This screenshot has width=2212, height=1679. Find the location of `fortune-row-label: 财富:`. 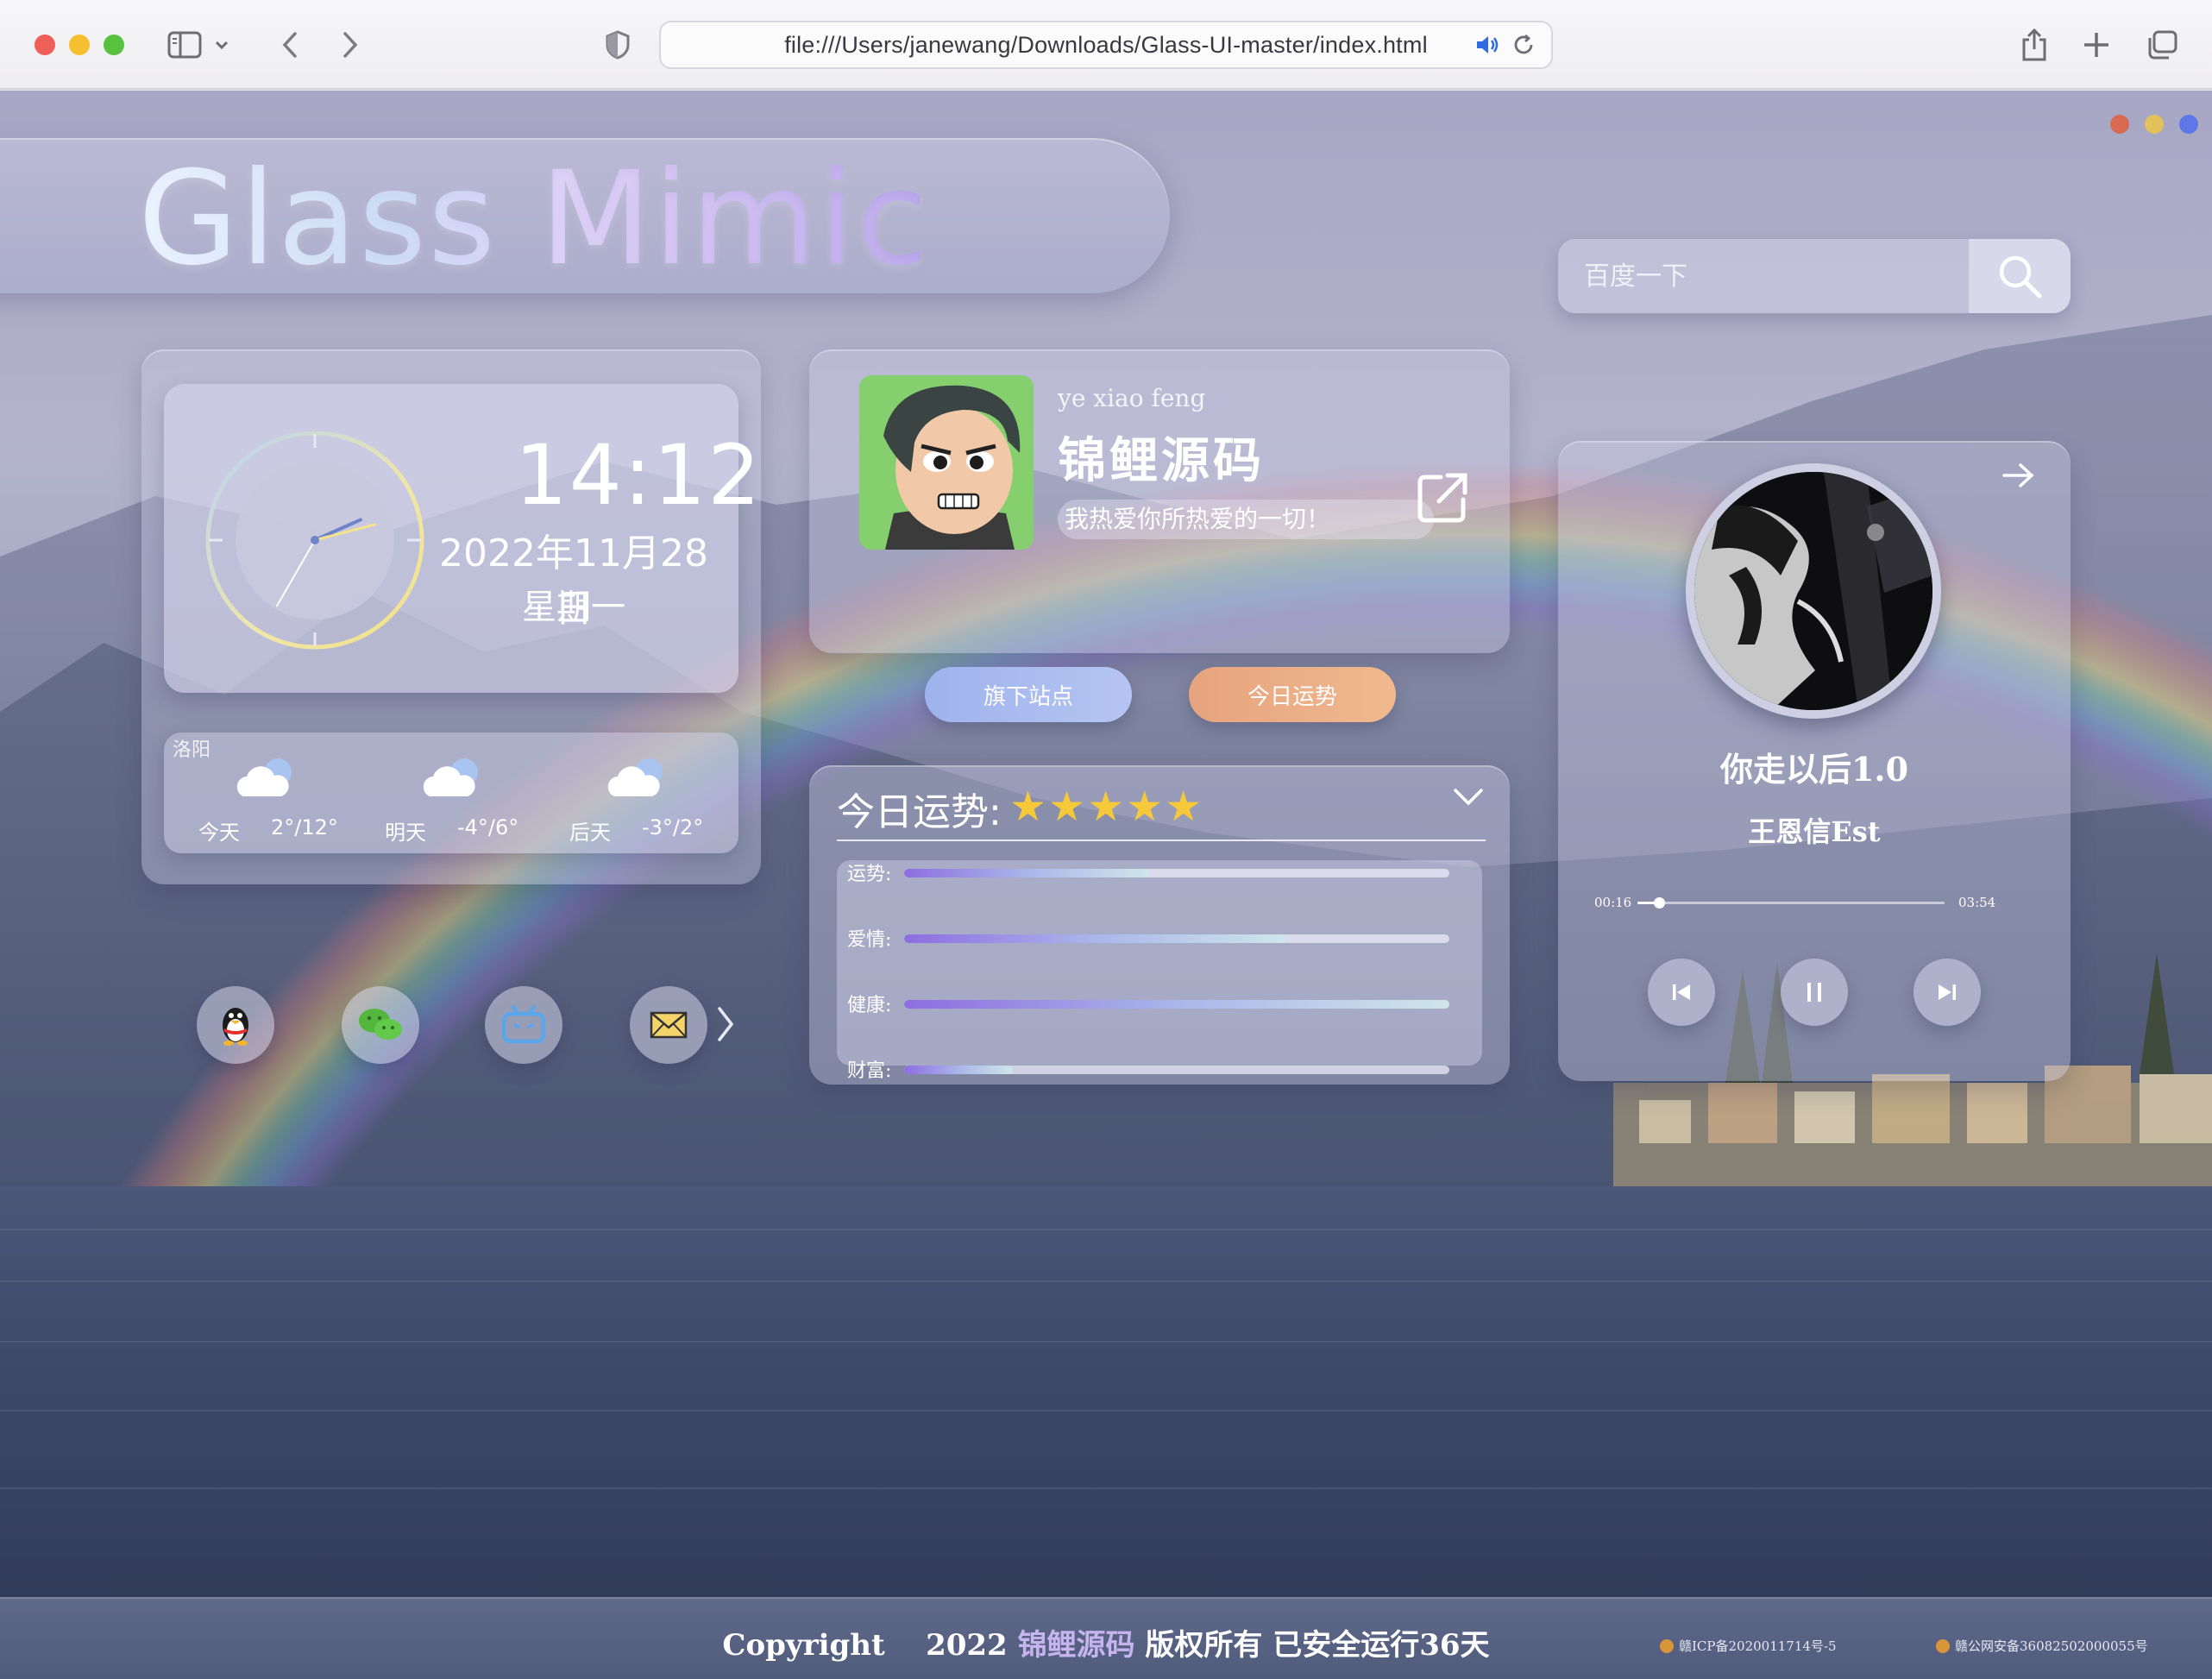

fortune-row-label: 财富: is located at coordinates (870, 1071).